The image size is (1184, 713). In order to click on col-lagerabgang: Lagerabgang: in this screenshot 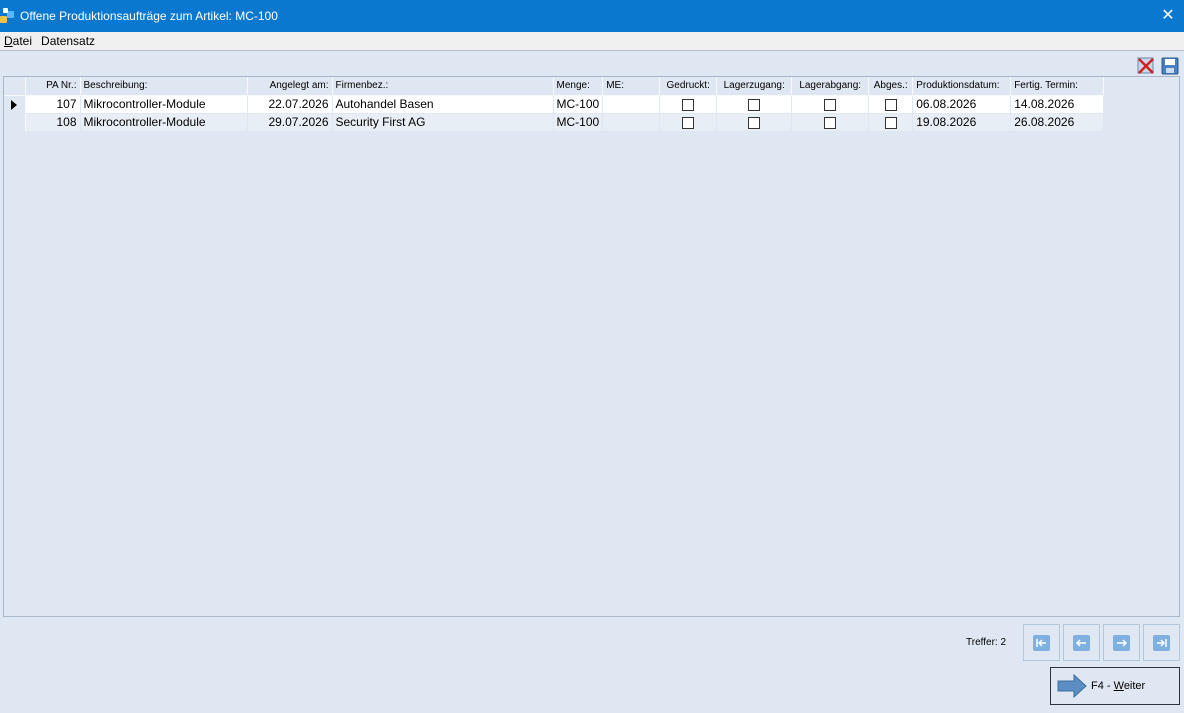, I will do `click(830, 86)`.